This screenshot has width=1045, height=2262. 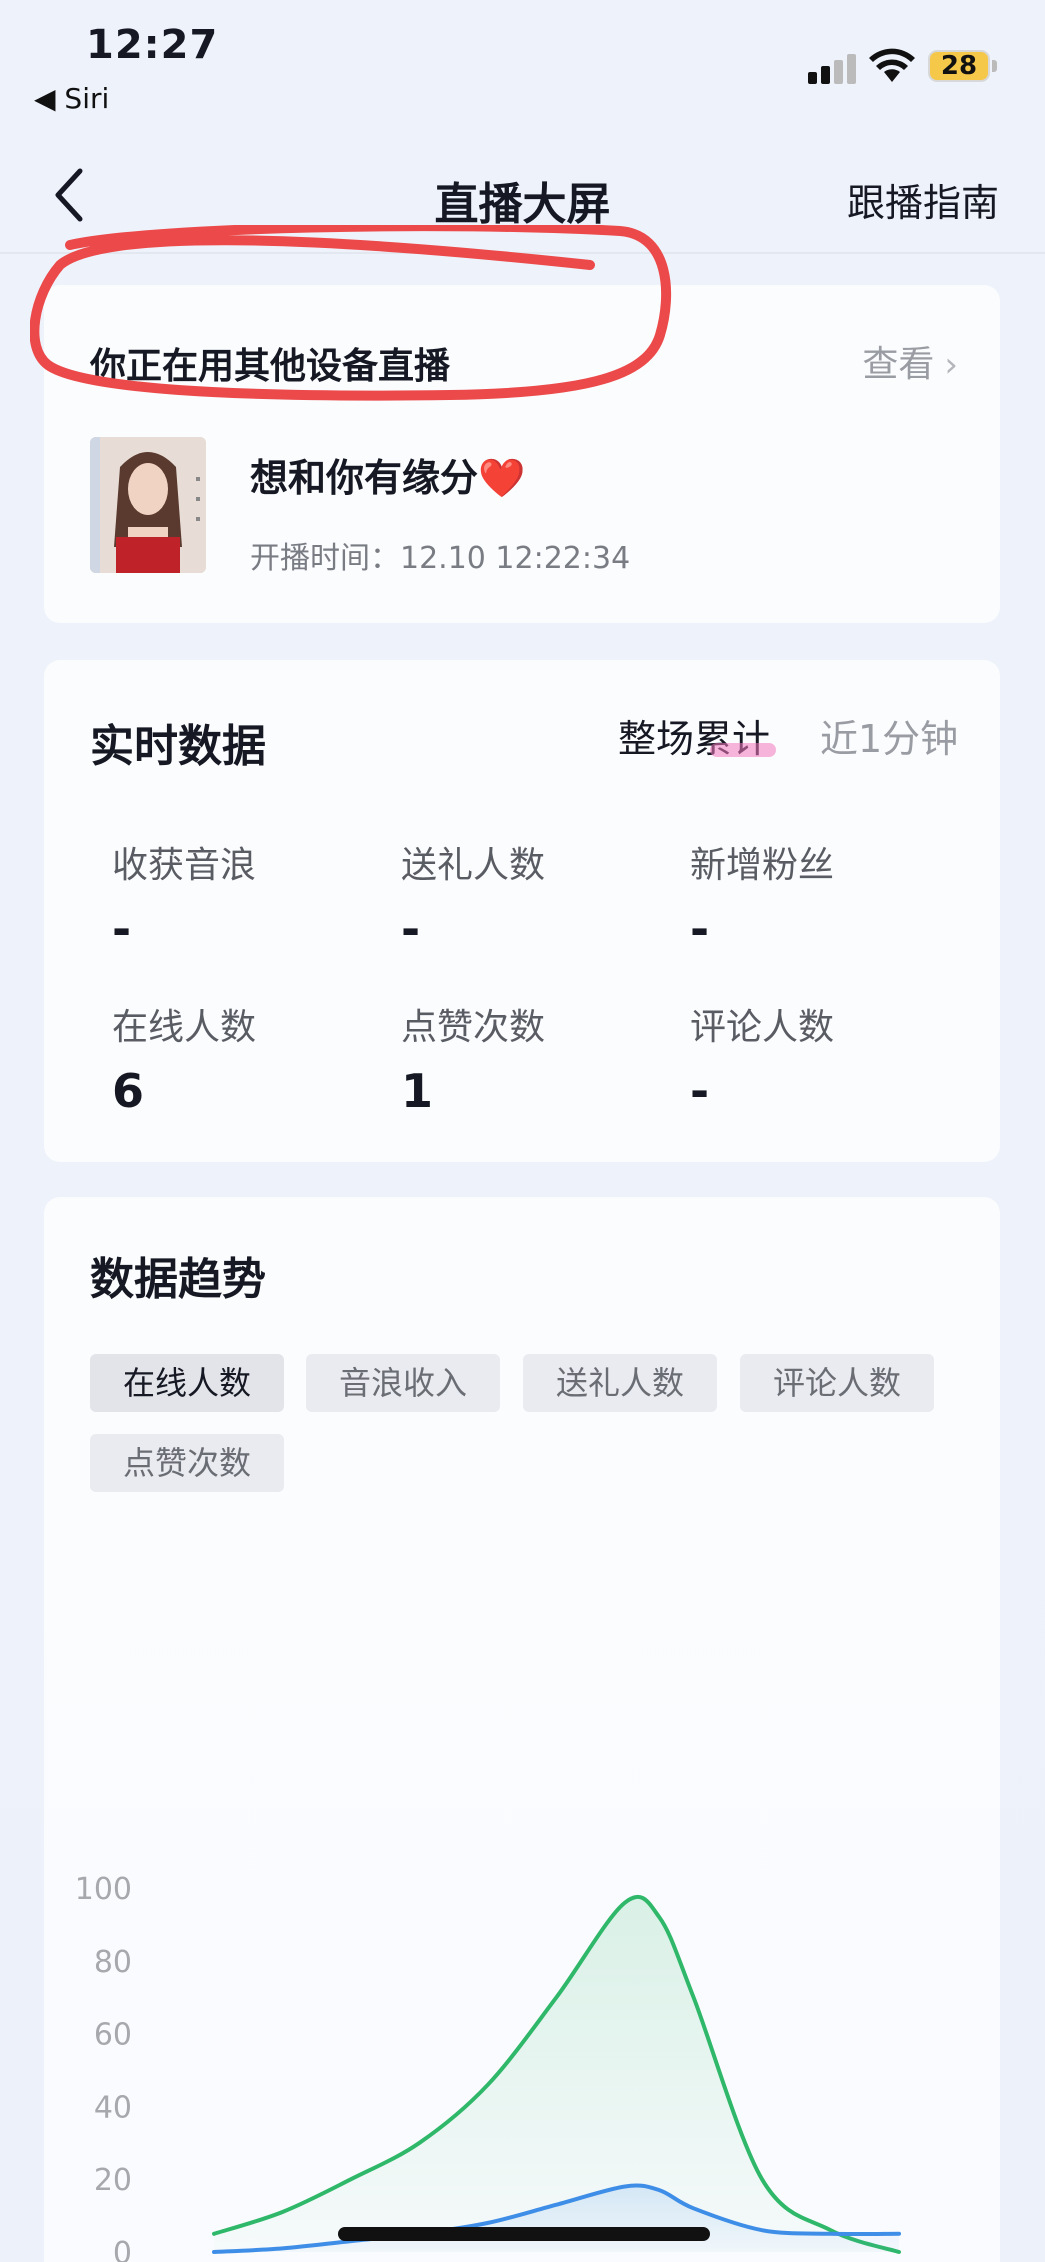 I want to click on status-bar: 12:27 ◀ Siri 28, so click(x=522, y=65).